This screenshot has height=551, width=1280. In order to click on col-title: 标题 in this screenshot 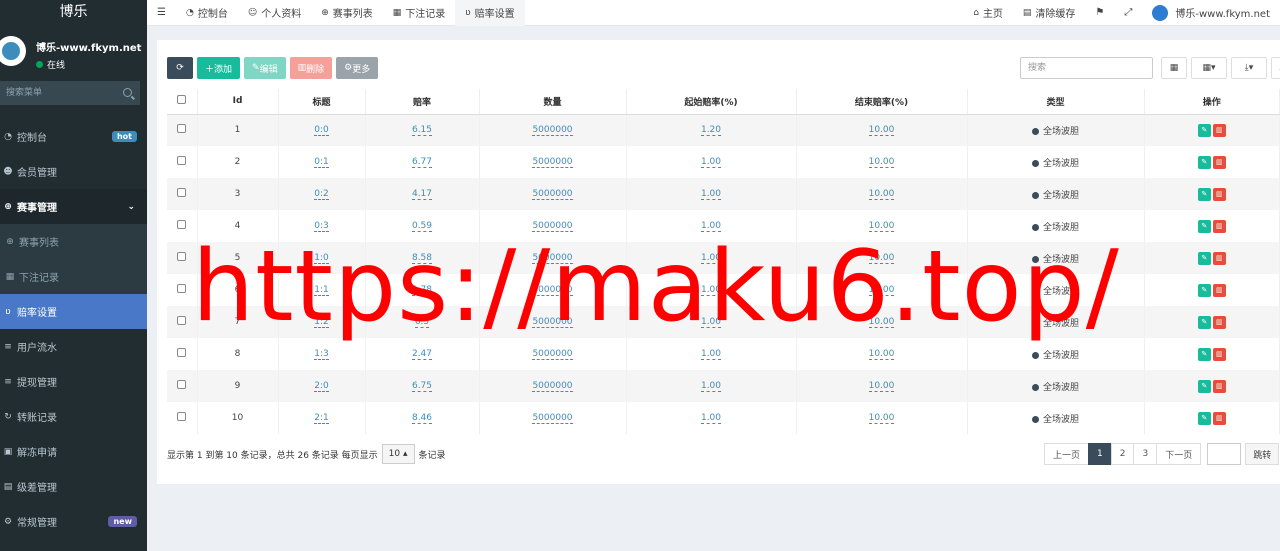, I will do `click(322, 102)`.